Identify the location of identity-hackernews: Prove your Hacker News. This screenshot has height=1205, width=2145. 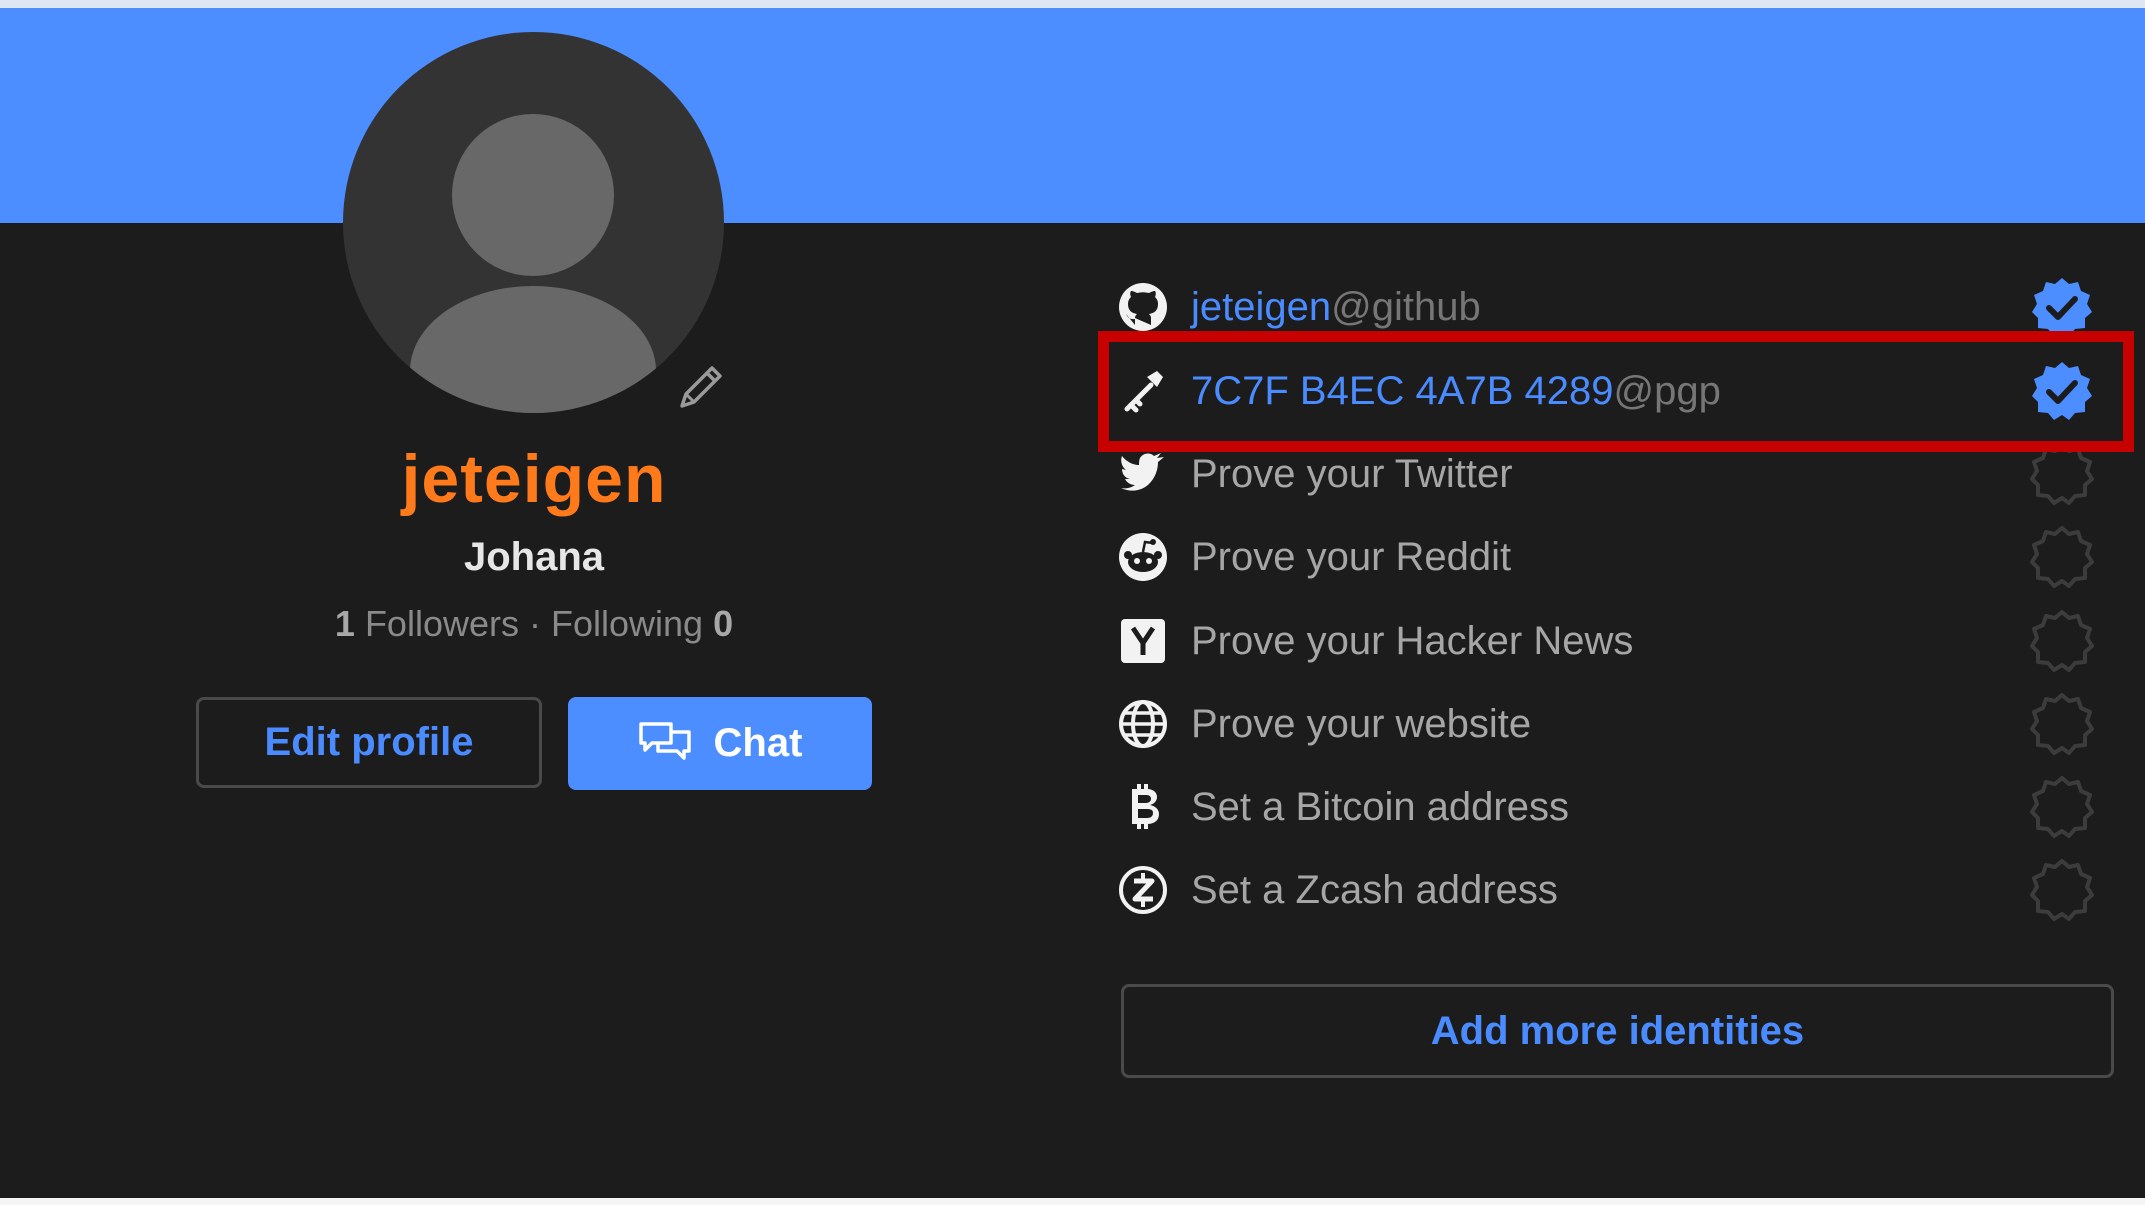
(1615, 641).